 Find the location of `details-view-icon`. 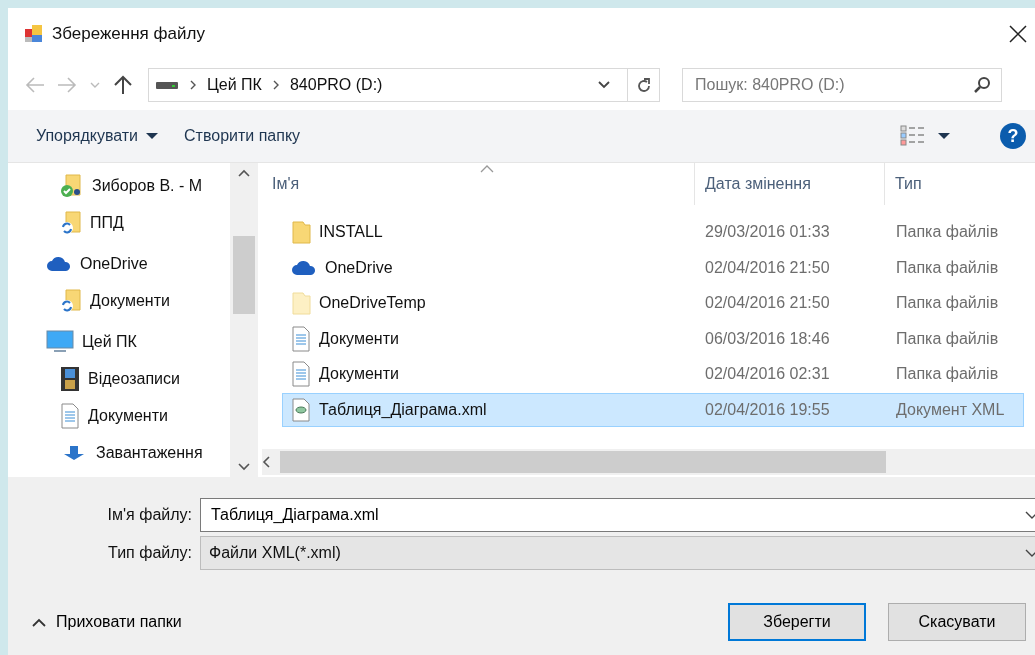

details-view-icon is located at coordinates (913, 136).